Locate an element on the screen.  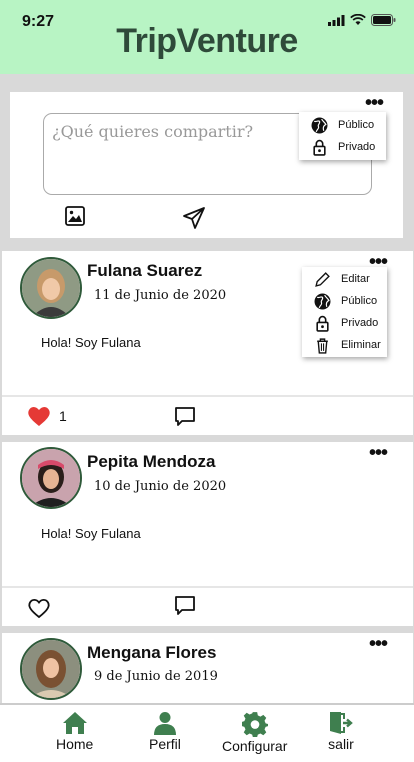
home-icon is located at coordinates (74, 723).